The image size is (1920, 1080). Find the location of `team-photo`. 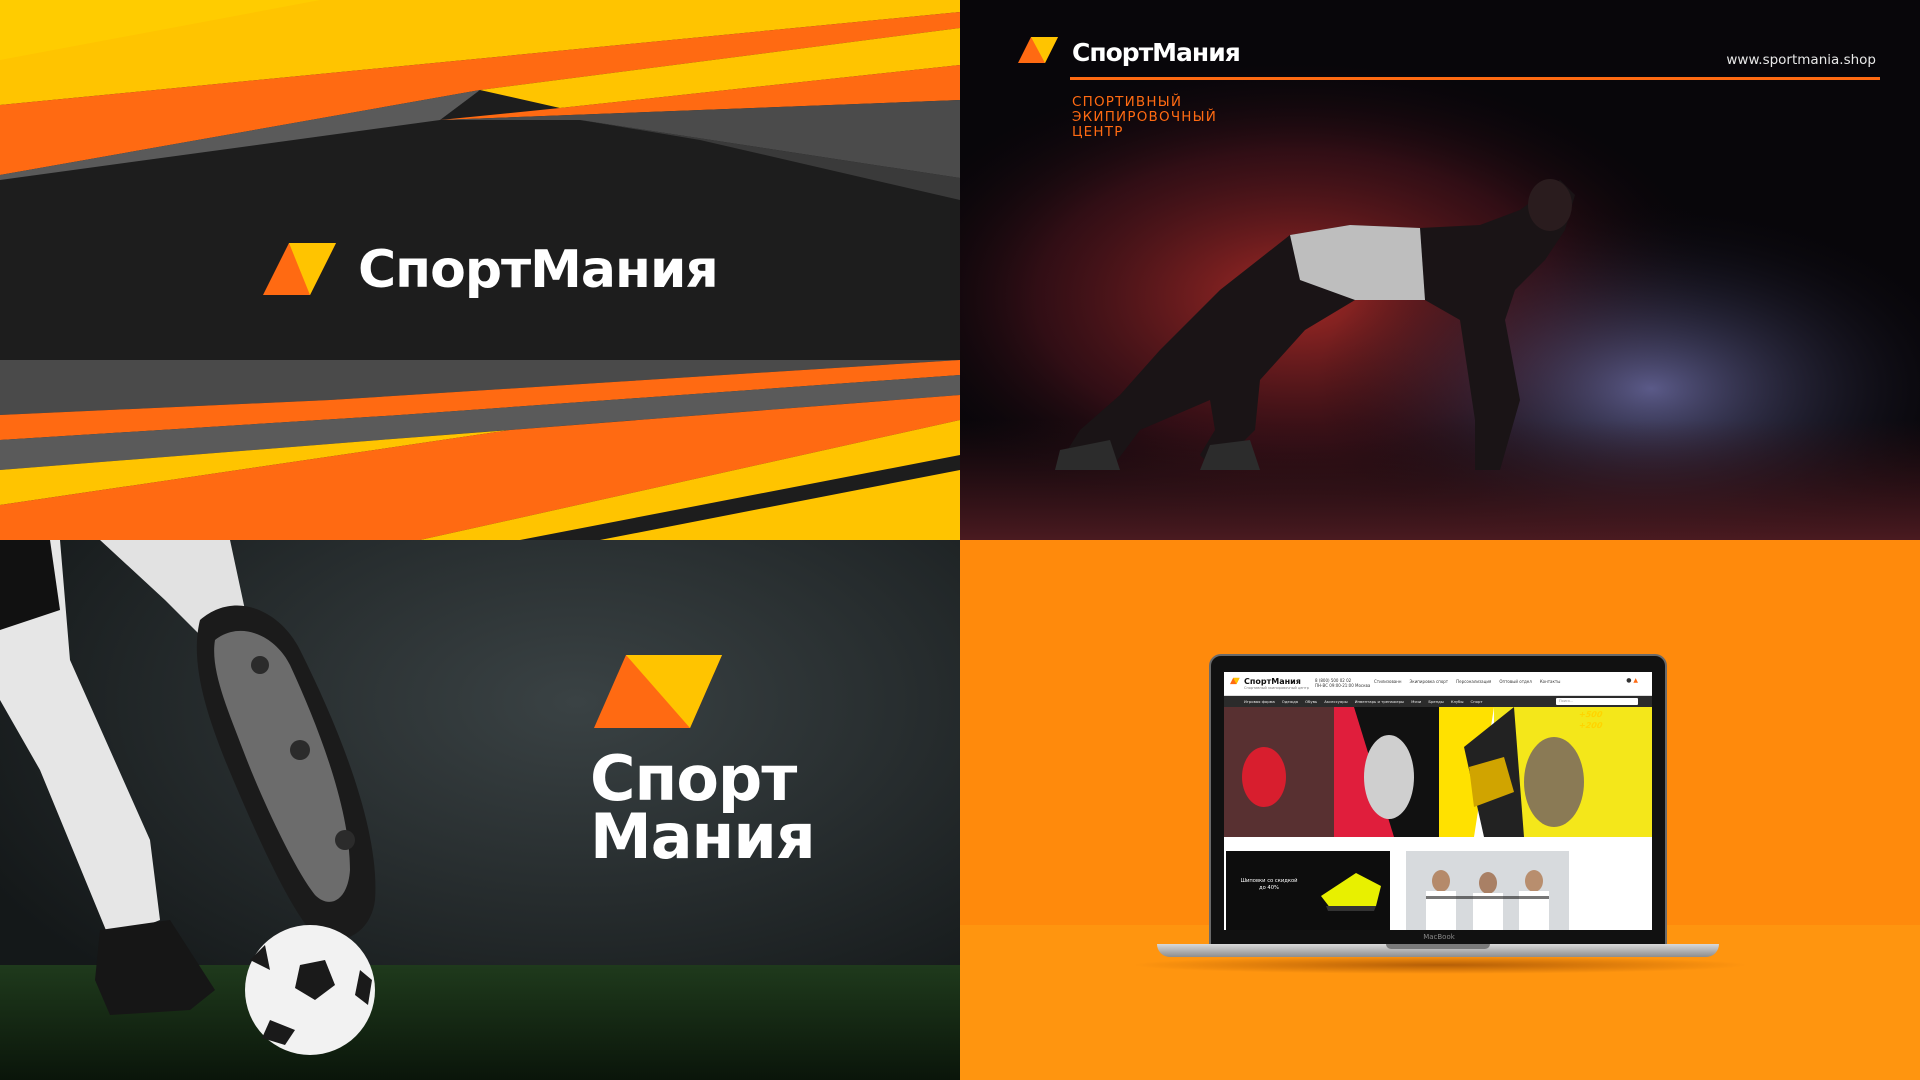

team-photo is located at coordinates (1487, 890).